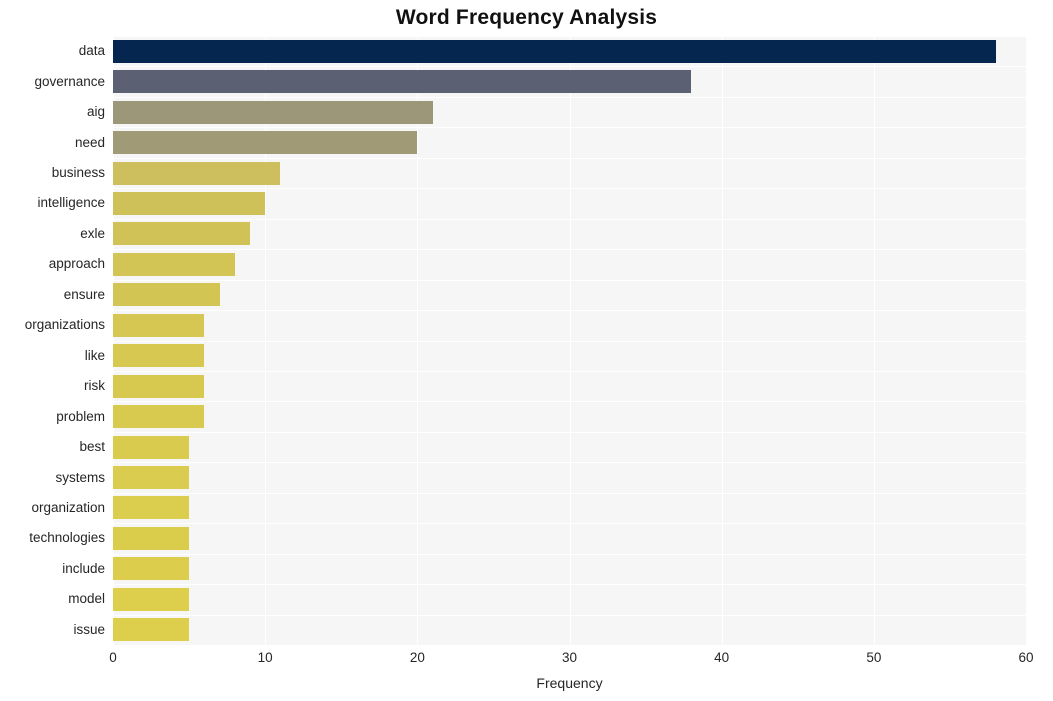 Image resolution: width=1053 pixels, height=701 pixels. What do you see at coordinates (113, 657) in the screenshot?
I see `x-tick-label-0: 0` at bounding box center [113, 657].